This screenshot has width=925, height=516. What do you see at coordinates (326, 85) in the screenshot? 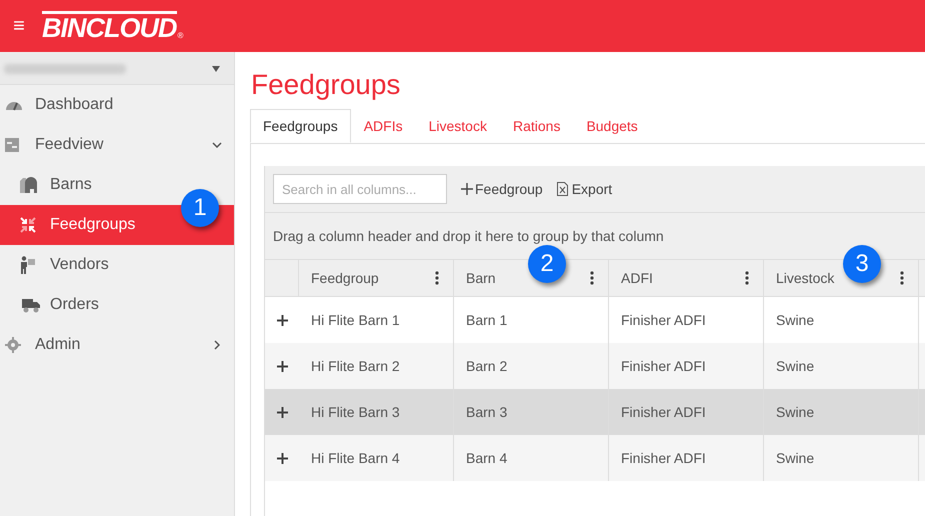
I see `page-title: Feedgroups` at bounding box center [326, 85].